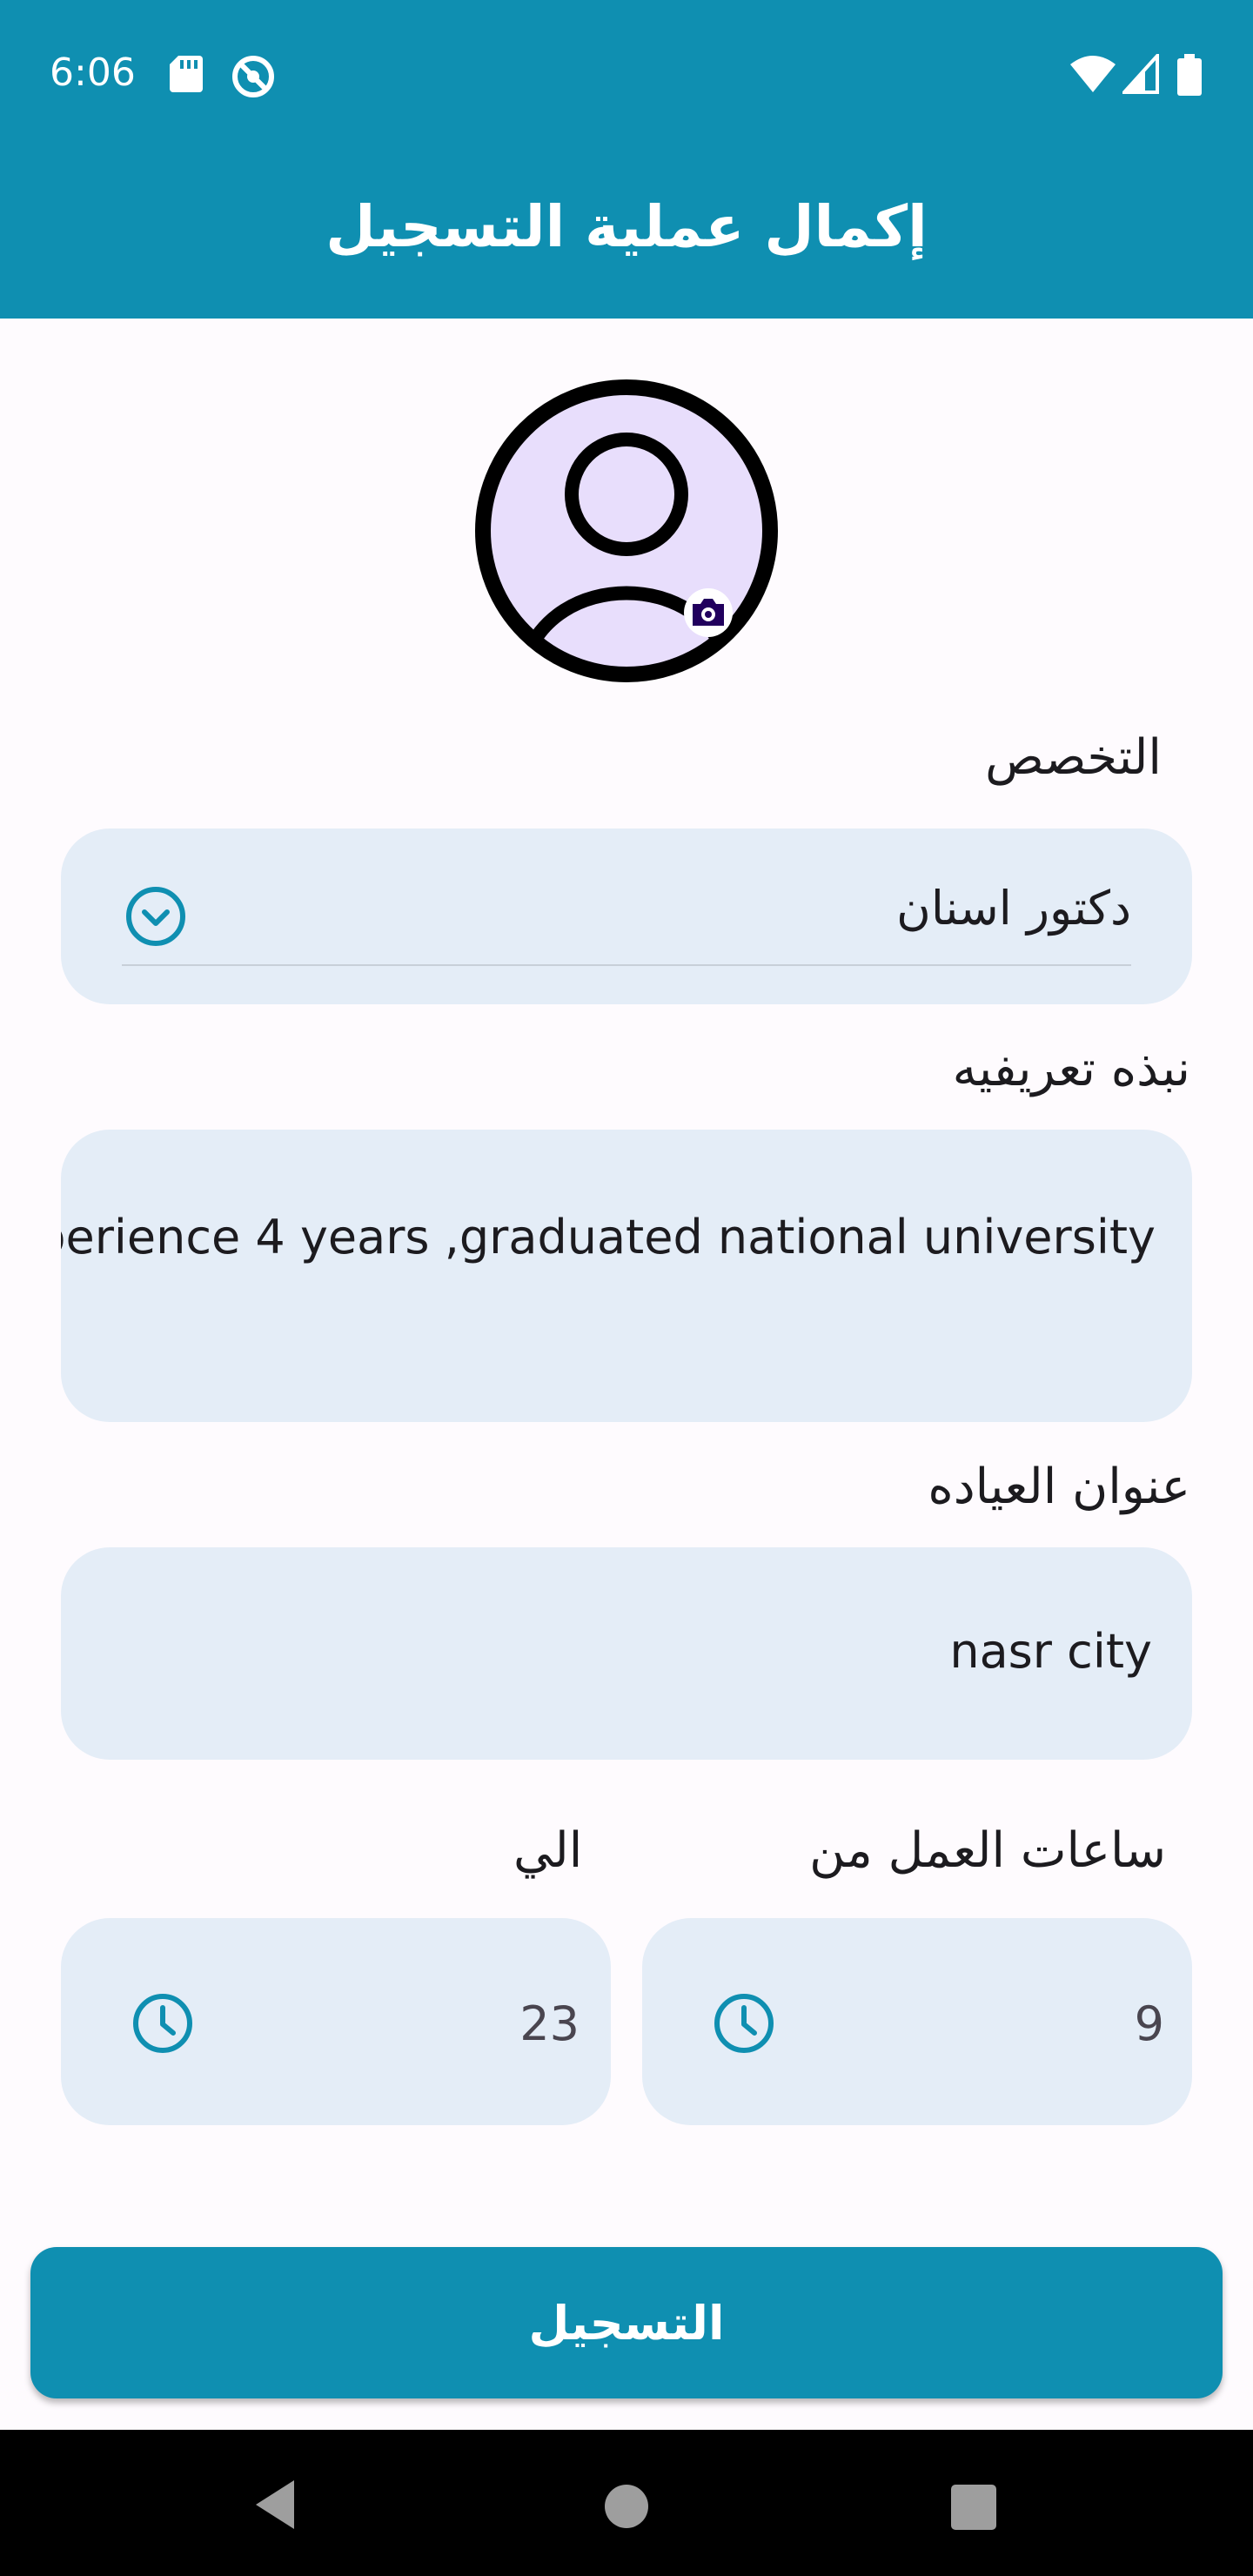 The image size is (1253, 2576). What do you see at coordinates (186, 74) in the screenshot?
I see `sd-card-icon` at bounding box center [186, 74].